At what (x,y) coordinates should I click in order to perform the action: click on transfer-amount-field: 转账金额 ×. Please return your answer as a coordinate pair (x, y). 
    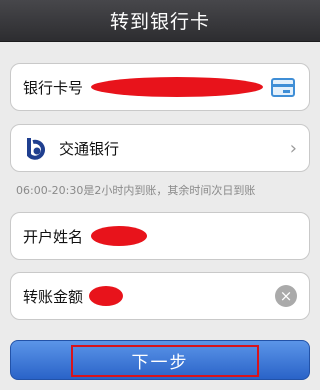
    Looking at the image, I should click on (160, 296).